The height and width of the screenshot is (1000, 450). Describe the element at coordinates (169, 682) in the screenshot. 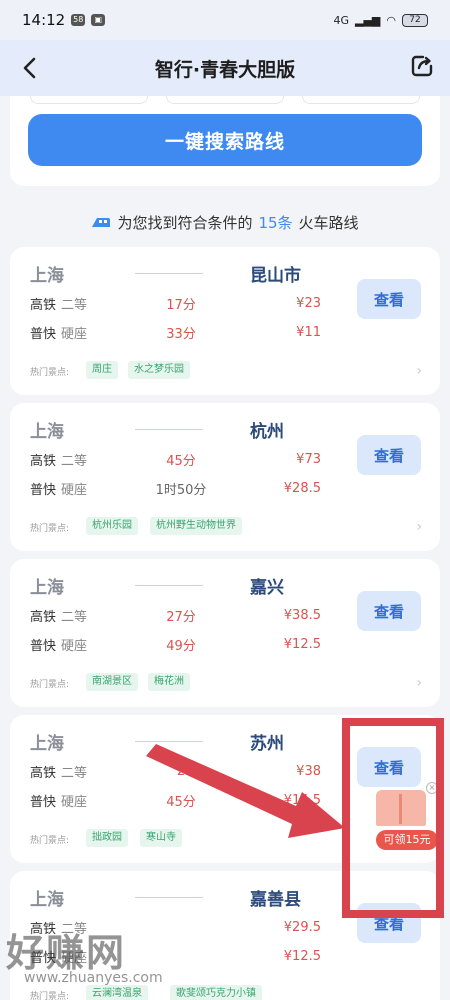

I see `attraction-tag: 梅花洲` at that location.